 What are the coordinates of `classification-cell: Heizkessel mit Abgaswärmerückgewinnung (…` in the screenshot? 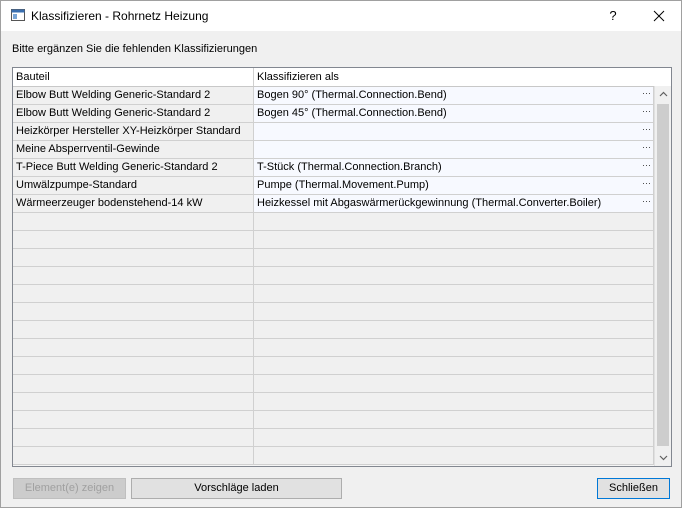 It's located at (454, 204).